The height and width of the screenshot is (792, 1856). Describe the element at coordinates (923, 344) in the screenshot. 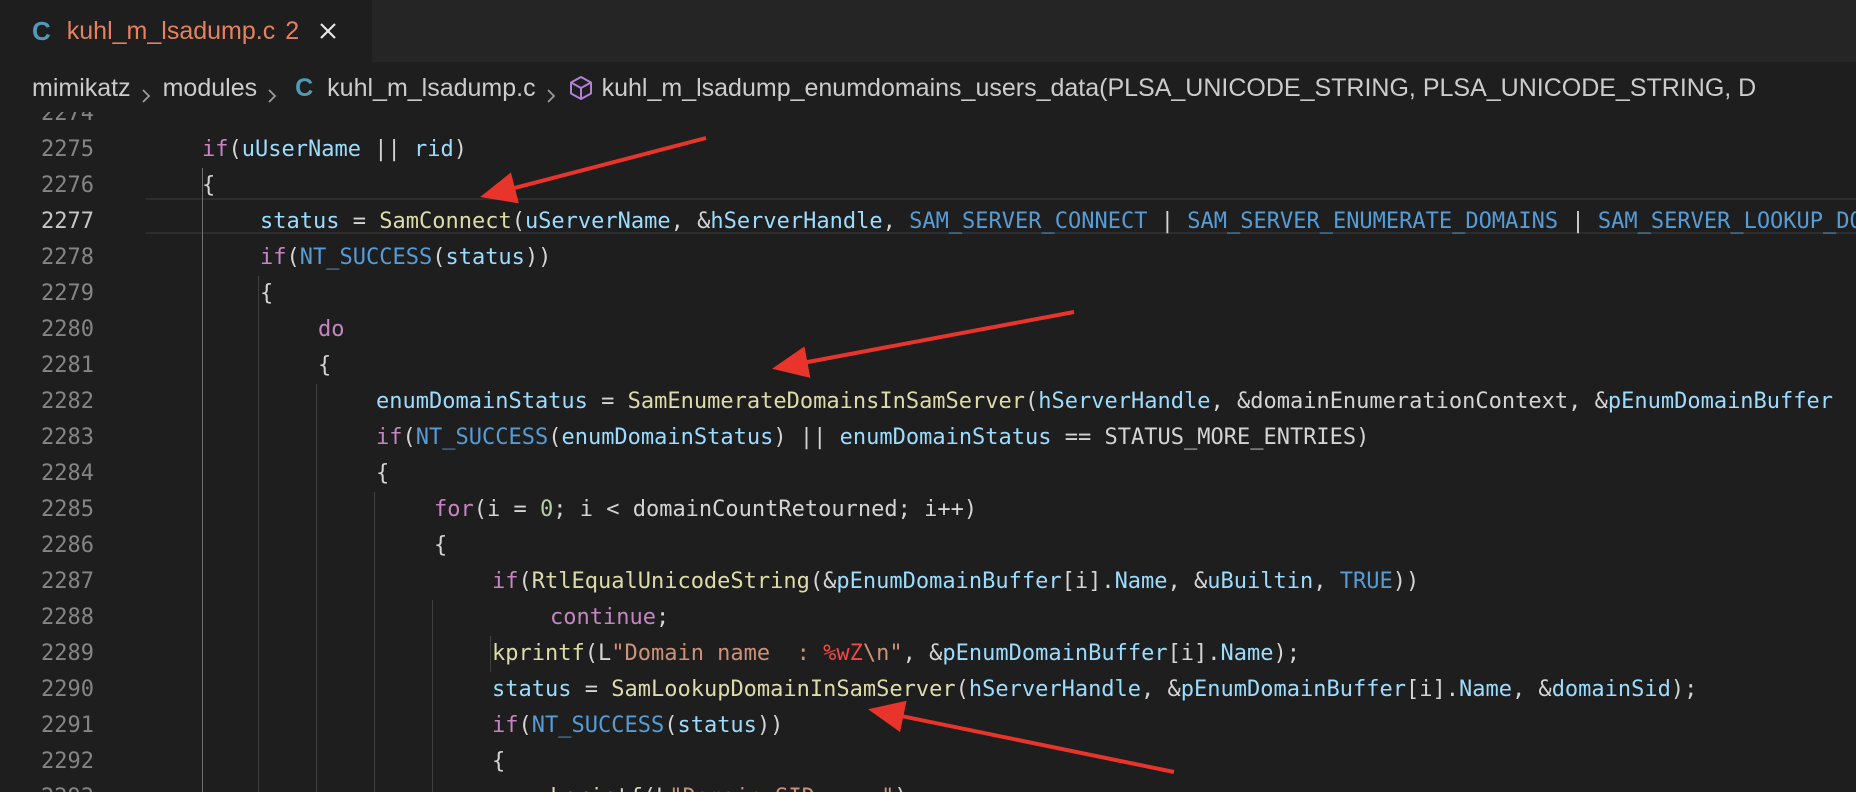

I see `red-arrow-samenumeratedomains` at that location.